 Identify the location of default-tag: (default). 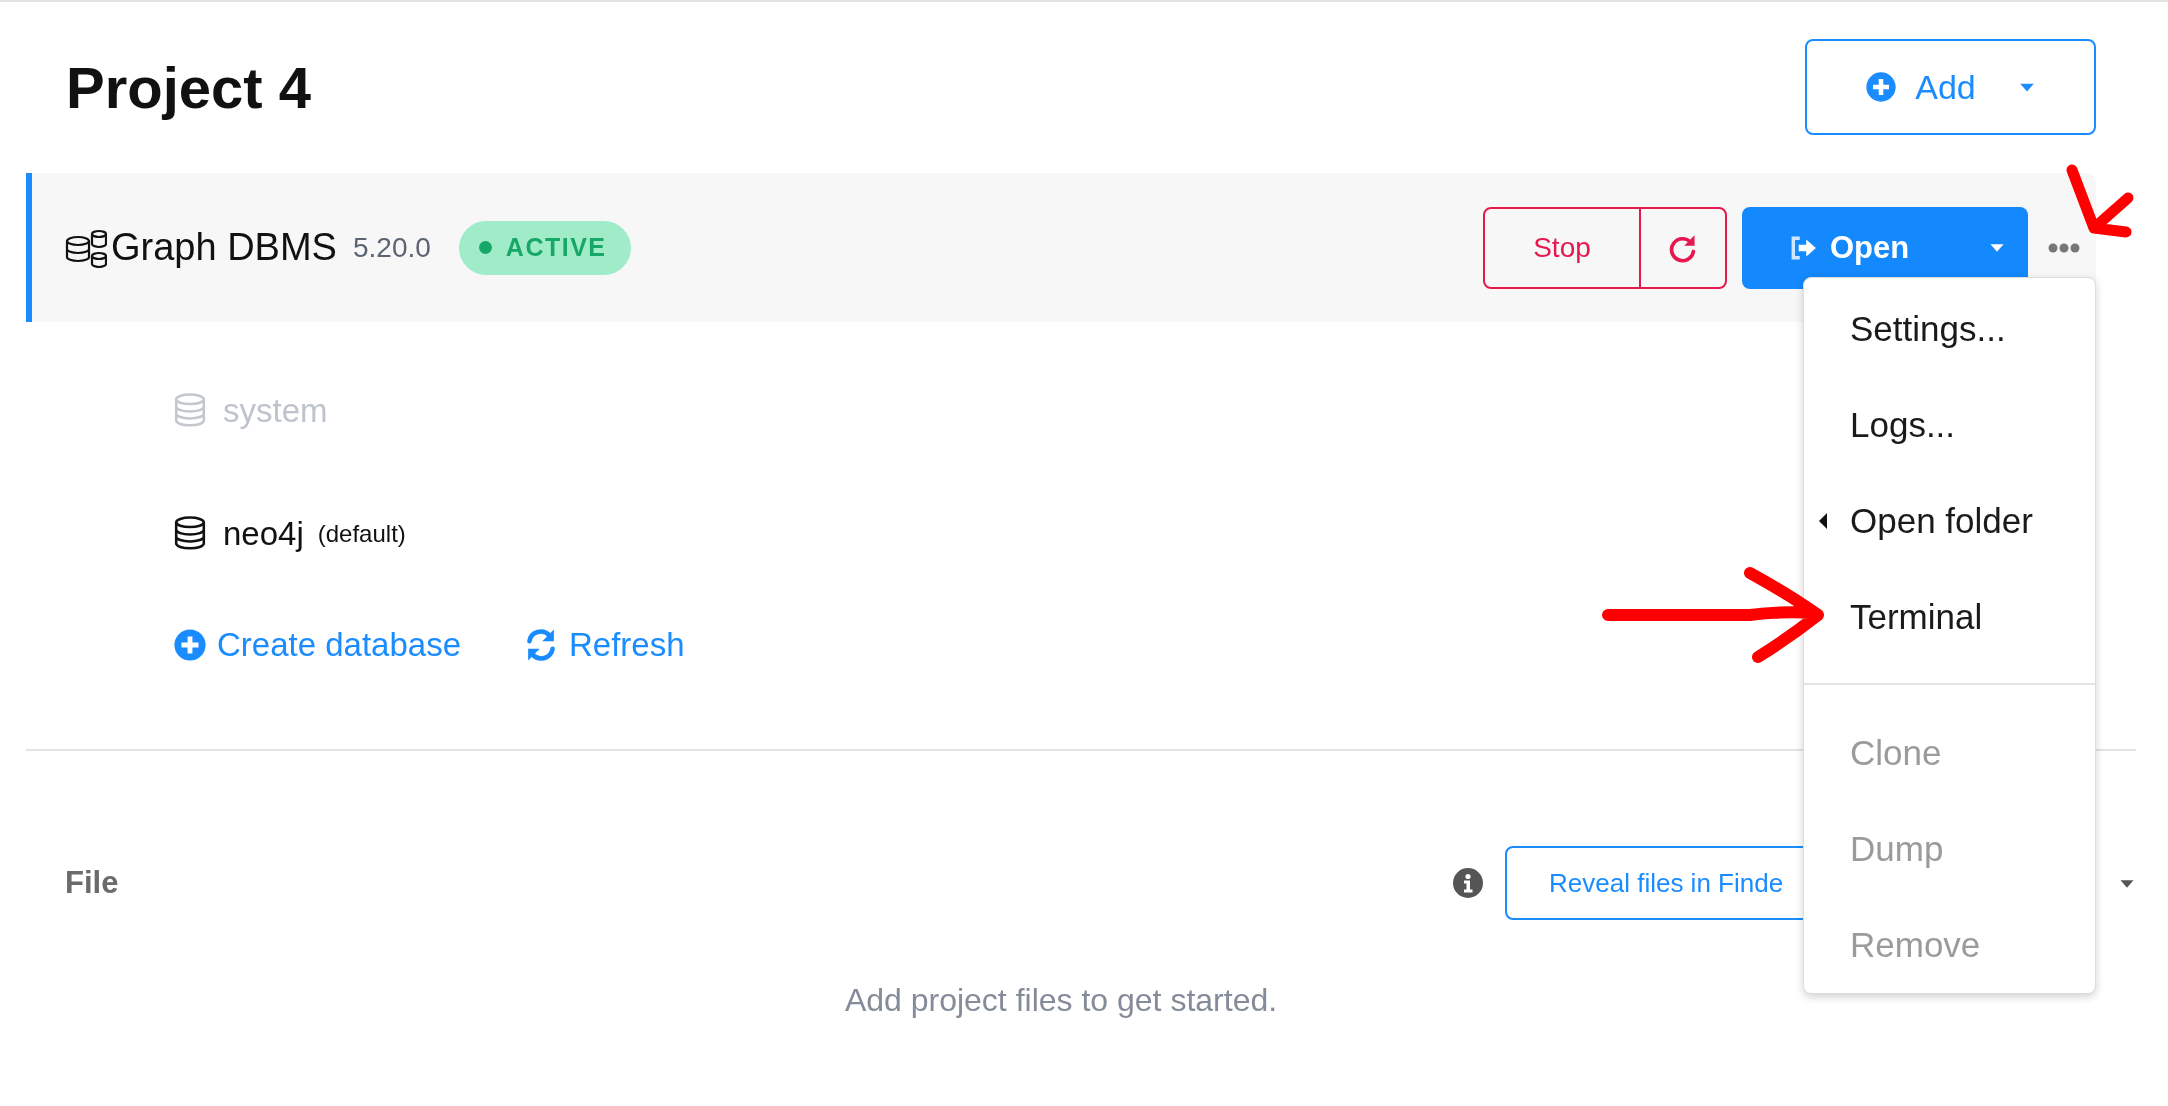
(361, 534).